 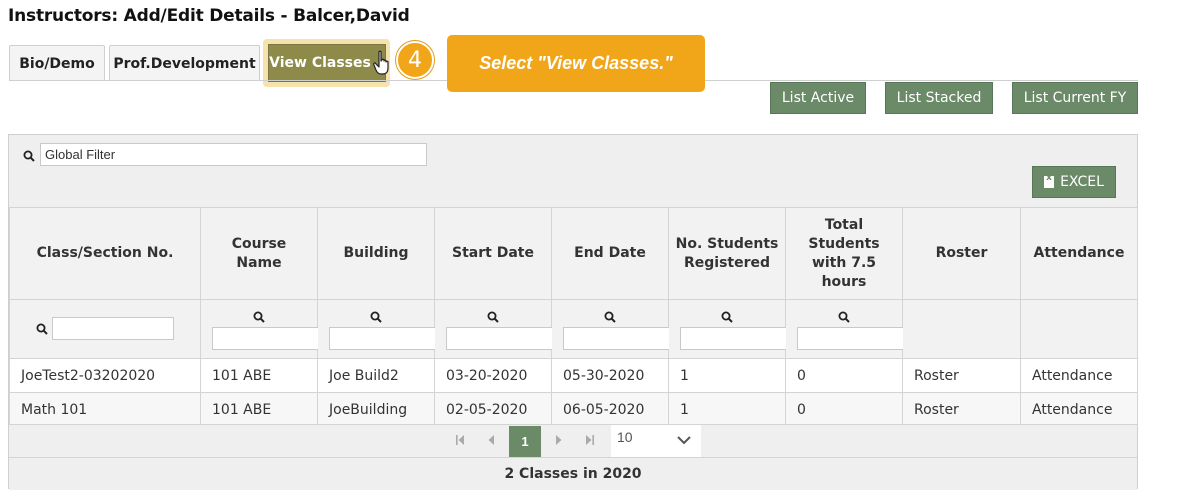 I want to click on previous-page-icon, so click(x=491, y=440).